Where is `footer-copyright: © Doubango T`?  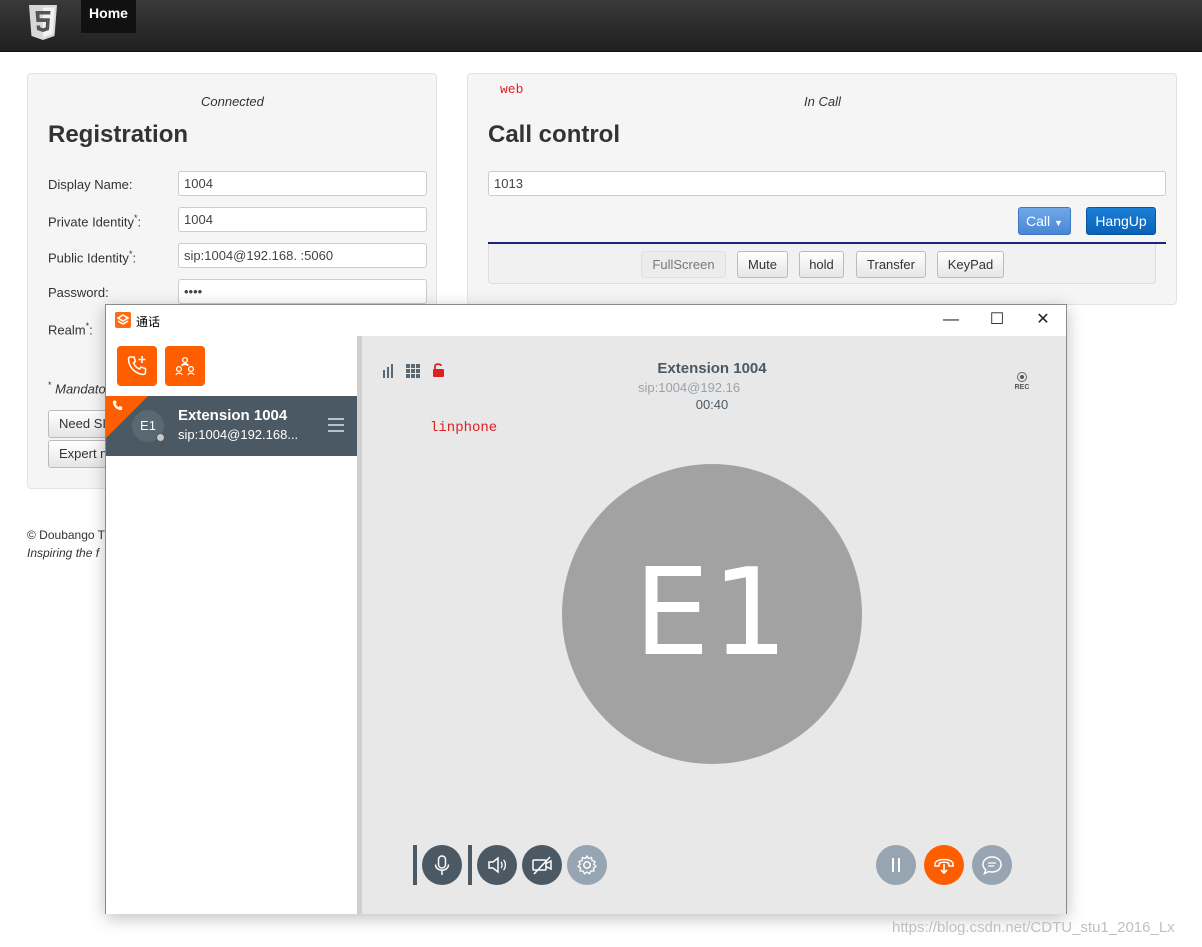 footer-copyright: © Doubango T is located at coordinates (66, 535).